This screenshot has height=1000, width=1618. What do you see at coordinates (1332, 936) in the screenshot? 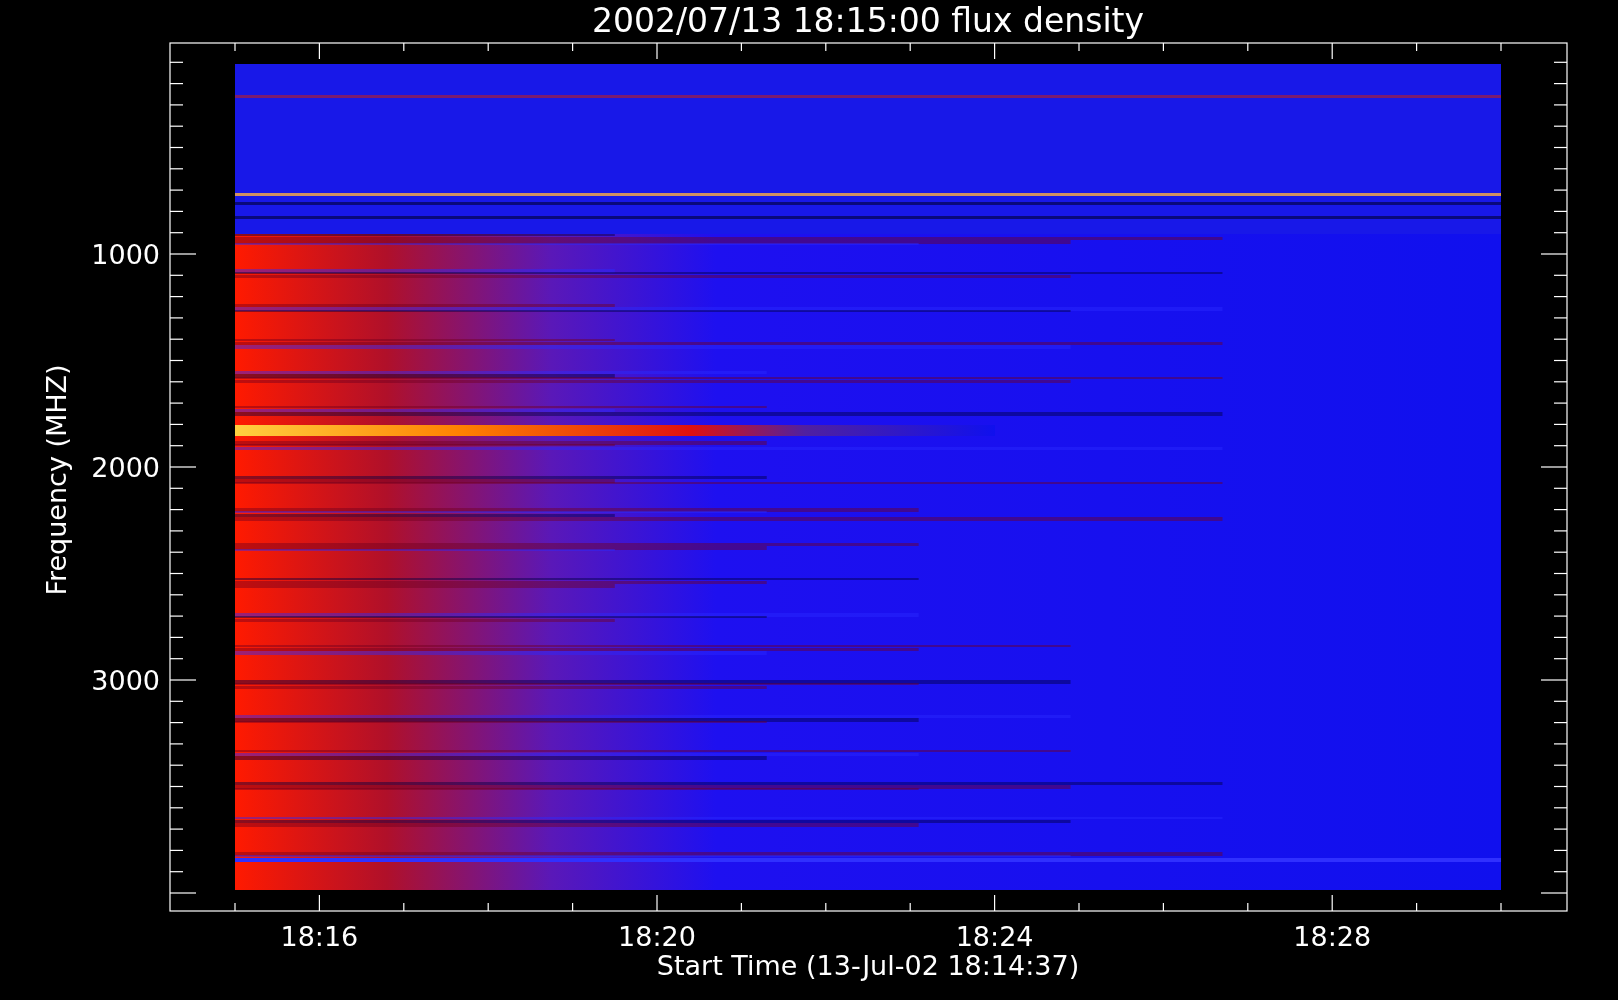
I see `axis-tick-label: 18:28` at bounding box center [1332, 936].